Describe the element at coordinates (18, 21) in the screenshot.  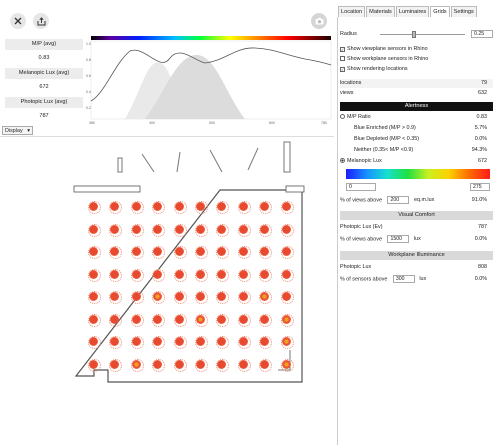
I see `close-button` at that location.